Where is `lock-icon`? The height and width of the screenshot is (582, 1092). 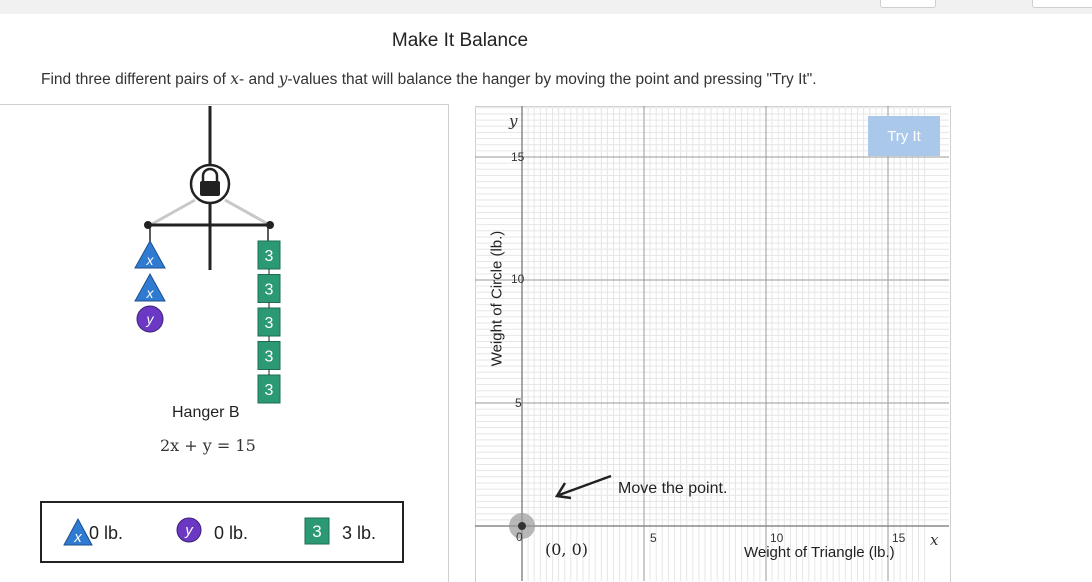 lock-icon is located at coordinates (210, 184).